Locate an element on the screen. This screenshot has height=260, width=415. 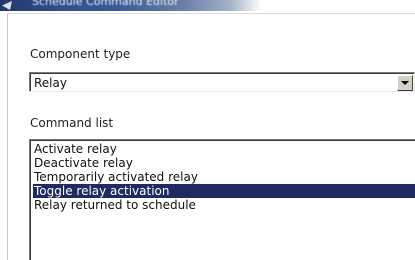
panel-left-border is located at coordinates (7, 136).